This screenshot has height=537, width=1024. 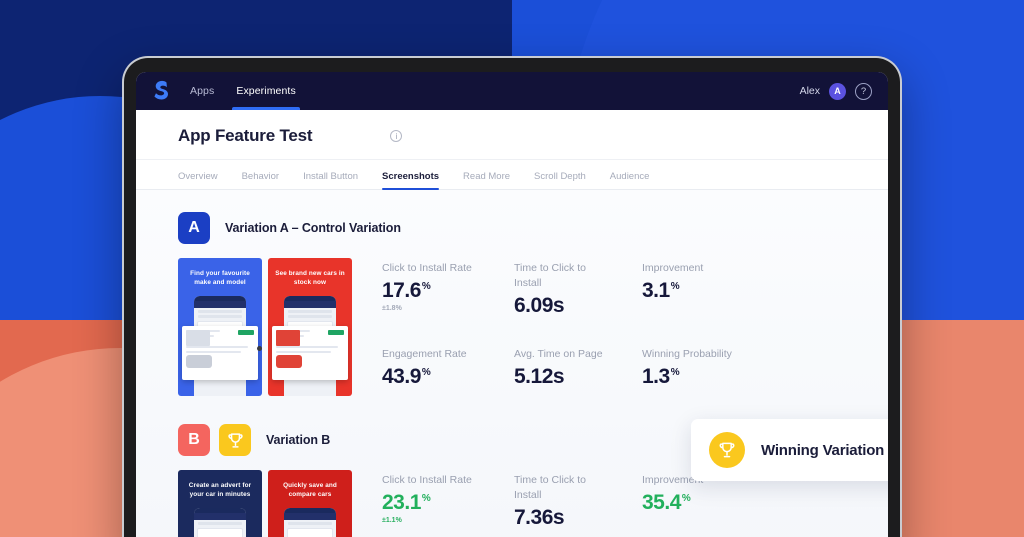 I want to click on metric-time-to-click-to-install: Time to Click to Install 6.09 s, so click(x=578, y=293).